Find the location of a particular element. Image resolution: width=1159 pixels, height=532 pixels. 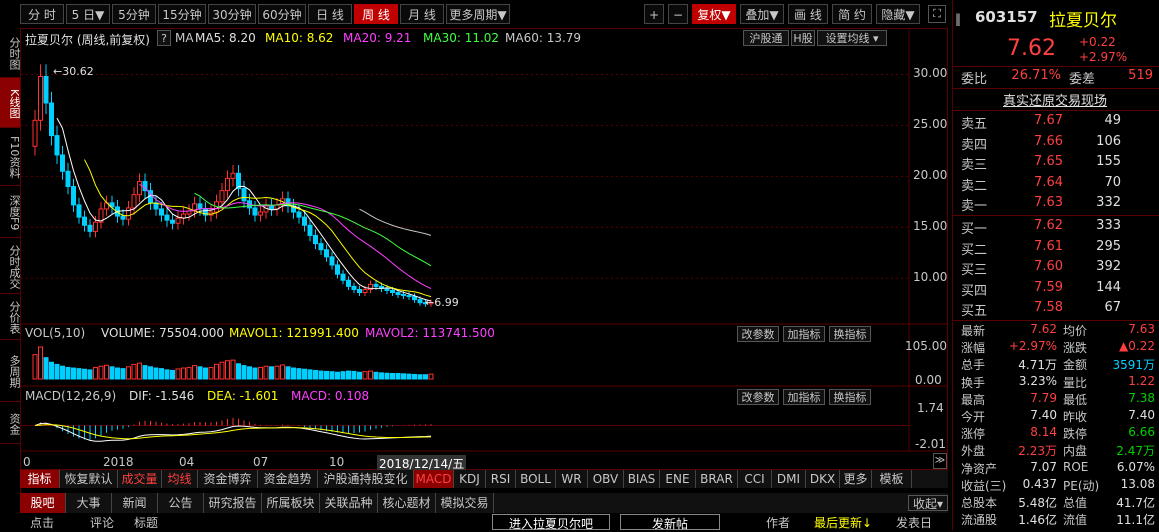

indicator-tab-13: BIAS is located at coordinates (642, 479).